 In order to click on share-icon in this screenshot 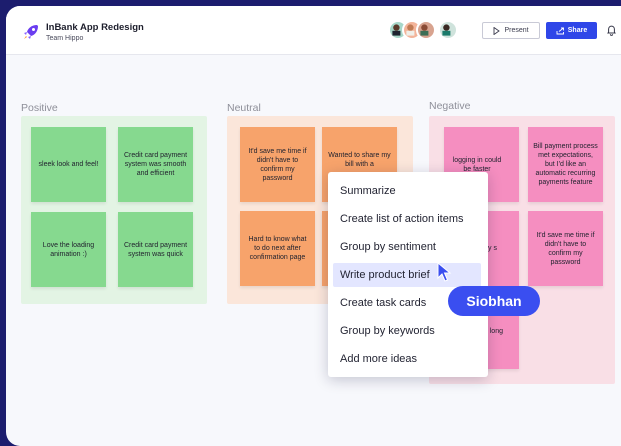, I will do `click(560, 30)`.